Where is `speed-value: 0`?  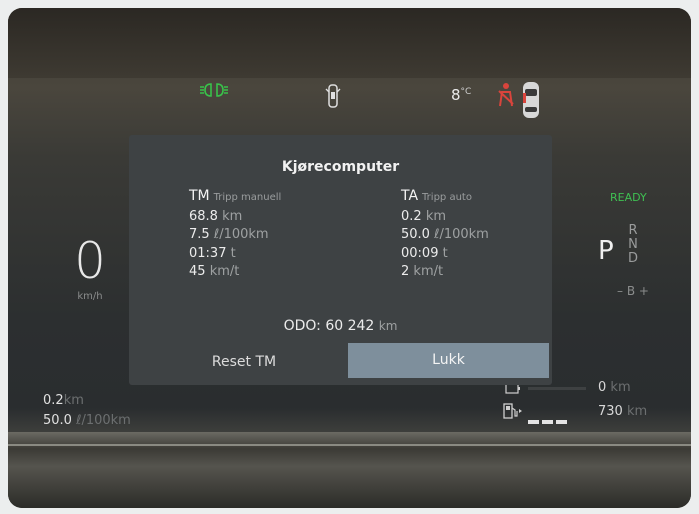
speed-value: 0 is located at coordinates (90, 261).